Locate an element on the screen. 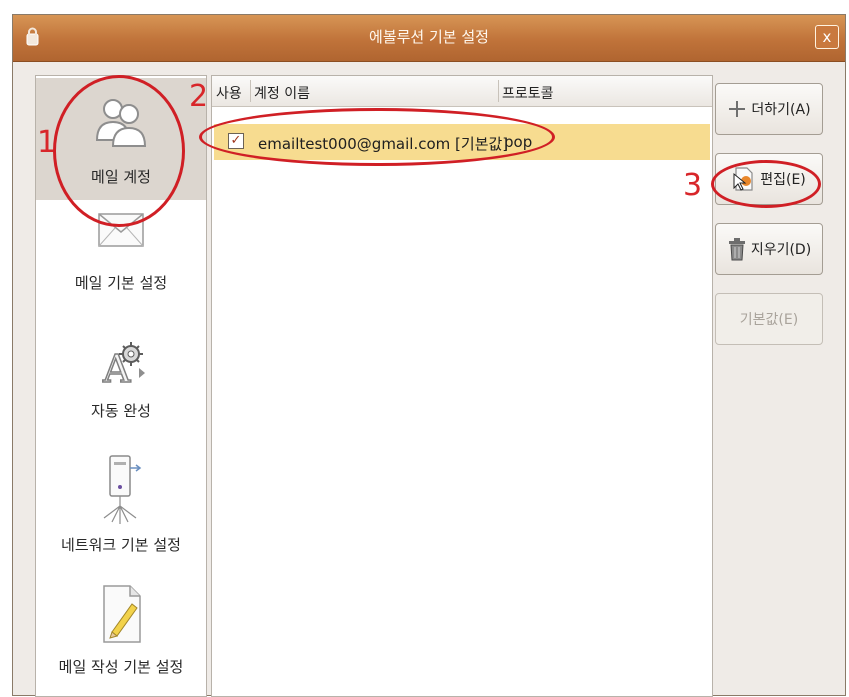  trash-icon is located at coordinates (736, 249).